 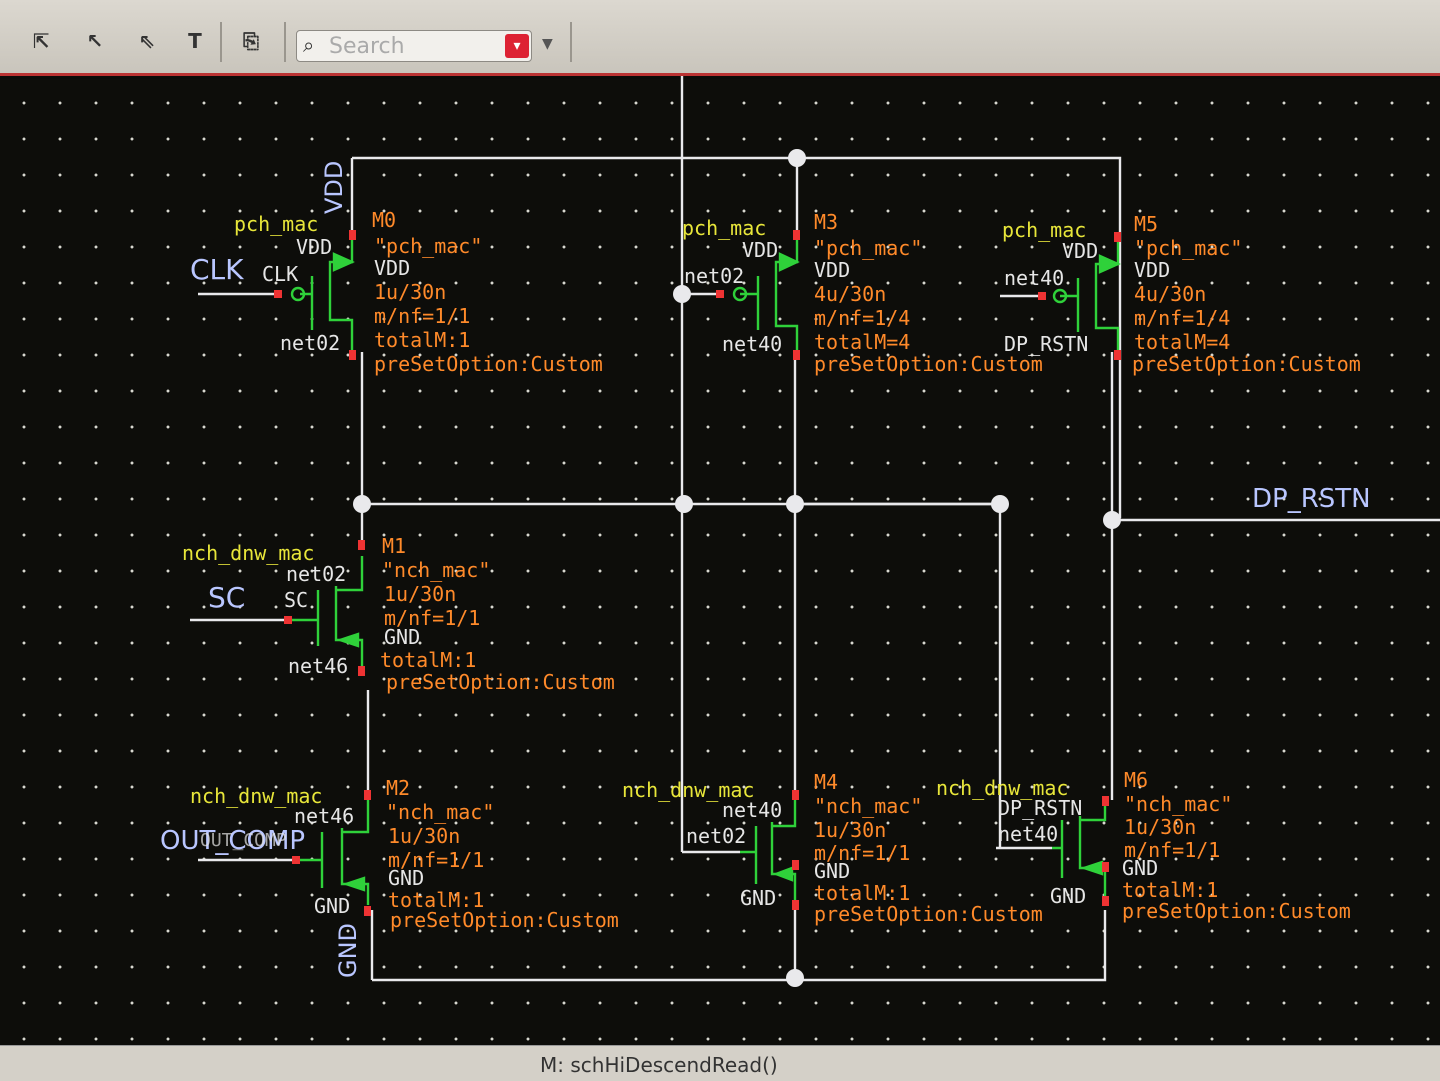 What do you see at coordinates (384, 220) in the screenshot?
I see `instance-name: M0` at bounding box center [384, 220].